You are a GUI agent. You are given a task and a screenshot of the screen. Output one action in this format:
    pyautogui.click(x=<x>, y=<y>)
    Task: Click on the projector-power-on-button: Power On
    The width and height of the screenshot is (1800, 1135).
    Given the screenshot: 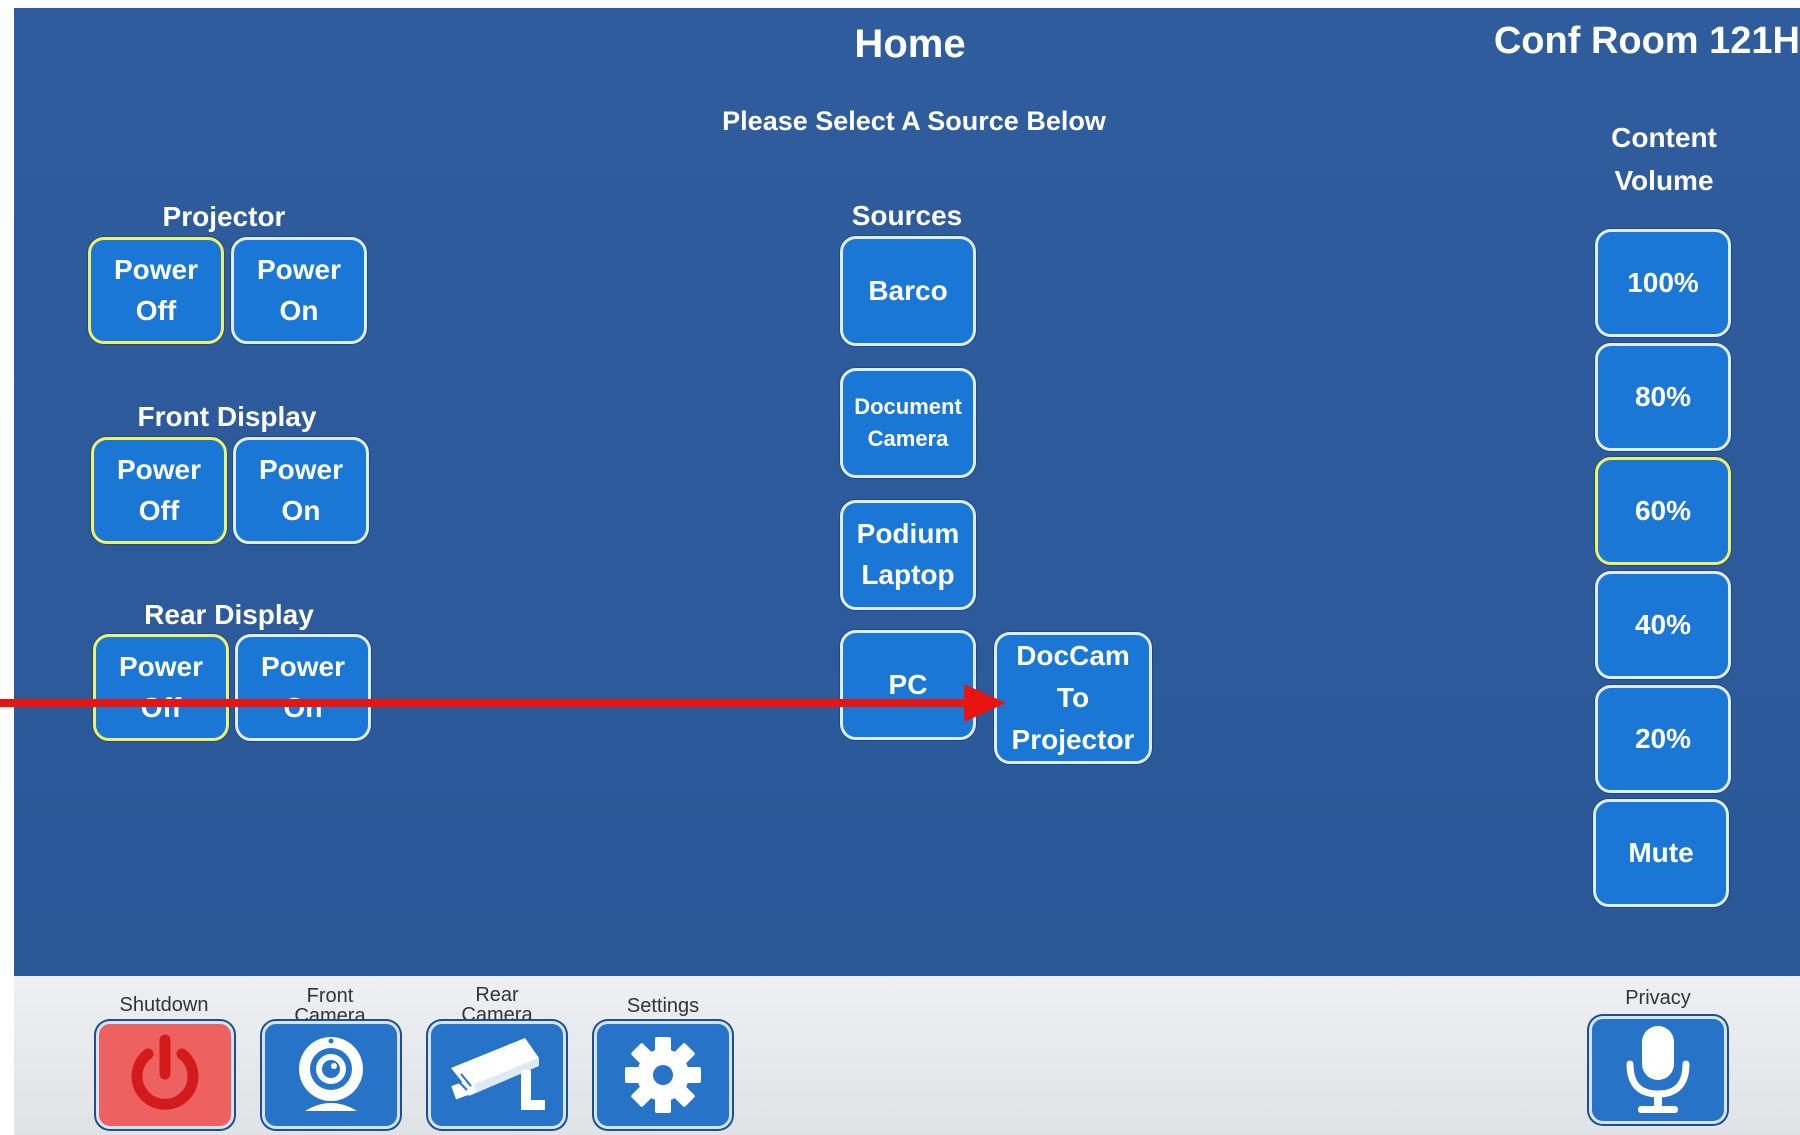 What is the action you would take?
    pyautogui.click(x=299, y=290)
    